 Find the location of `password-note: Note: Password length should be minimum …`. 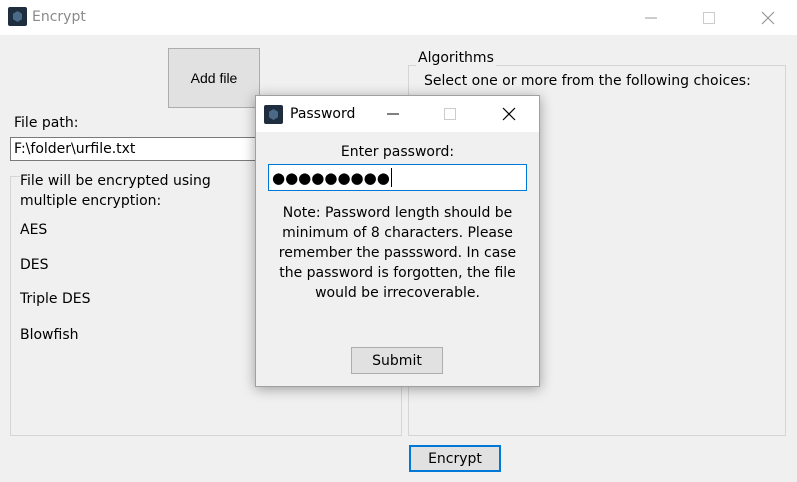

password-note: Note: Password length should be minimum … is located at coordinates (397, 253).